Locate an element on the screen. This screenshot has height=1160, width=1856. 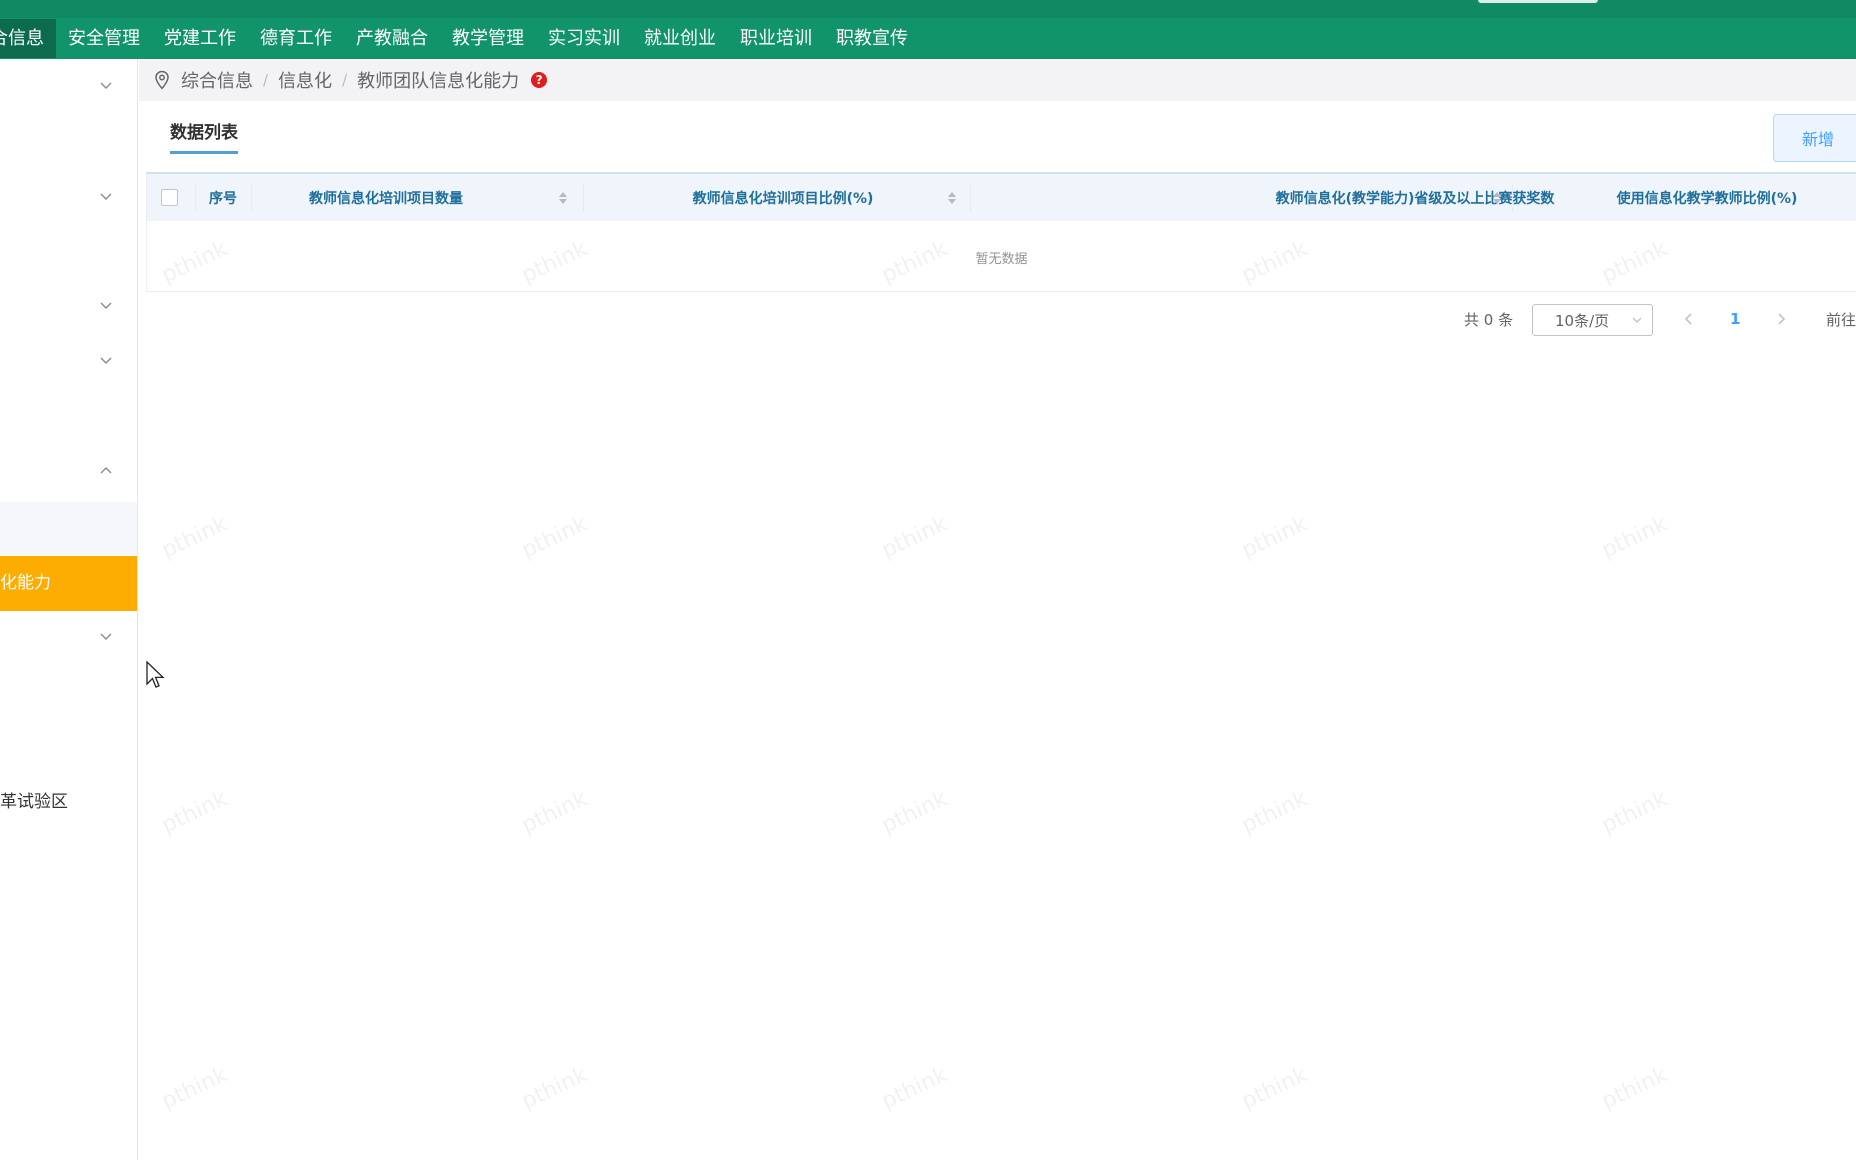
tab-bar: 数据列表 is located at coordinates (204, 136).